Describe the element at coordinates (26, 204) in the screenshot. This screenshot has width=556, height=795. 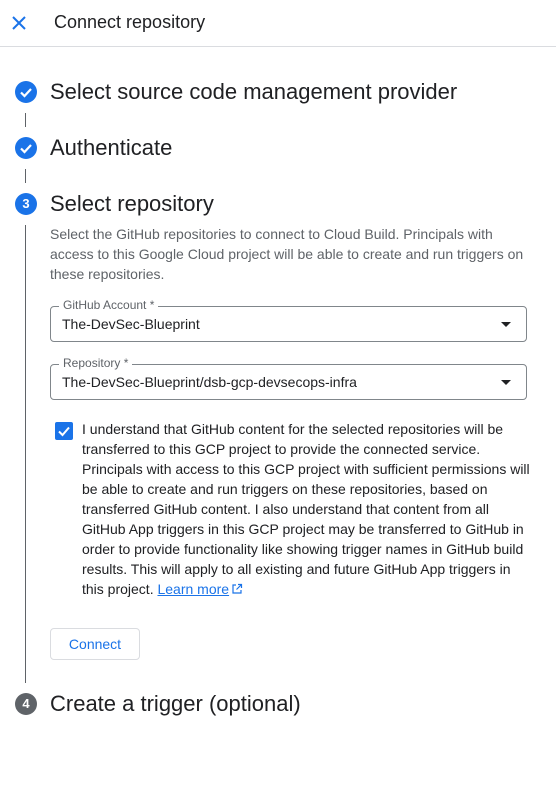
I see `step-3-number-icon: 3` at that location.